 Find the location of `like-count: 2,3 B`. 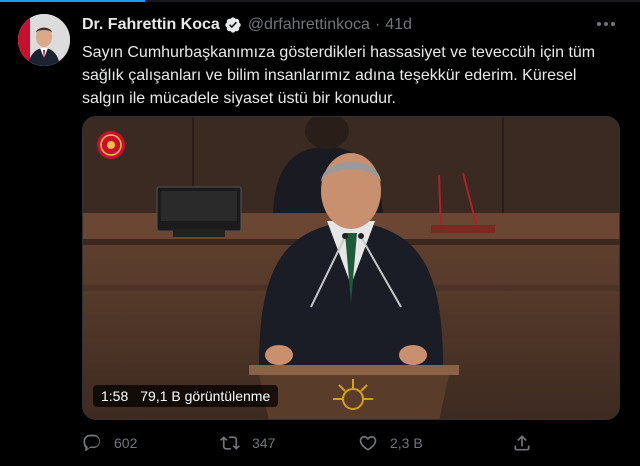

like-count: 2,3 B is located at coordinates (406, 443).